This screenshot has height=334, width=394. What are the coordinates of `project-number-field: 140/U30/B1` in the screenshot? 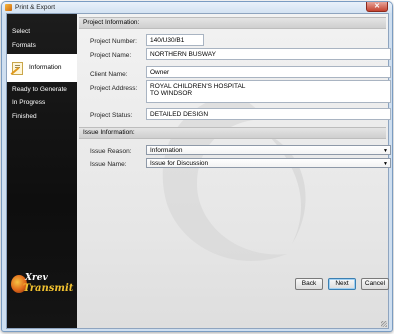 It's located at (175, 40).